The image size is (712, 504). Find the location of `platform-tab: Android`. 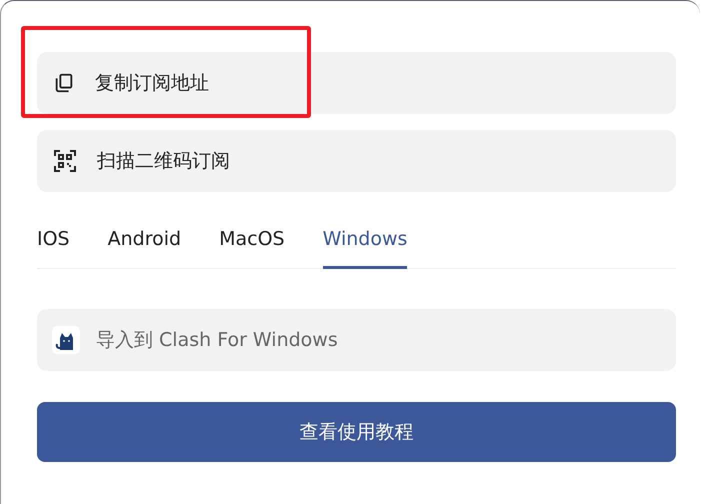

platform-tab: Android is located at coordinates (145, 248).